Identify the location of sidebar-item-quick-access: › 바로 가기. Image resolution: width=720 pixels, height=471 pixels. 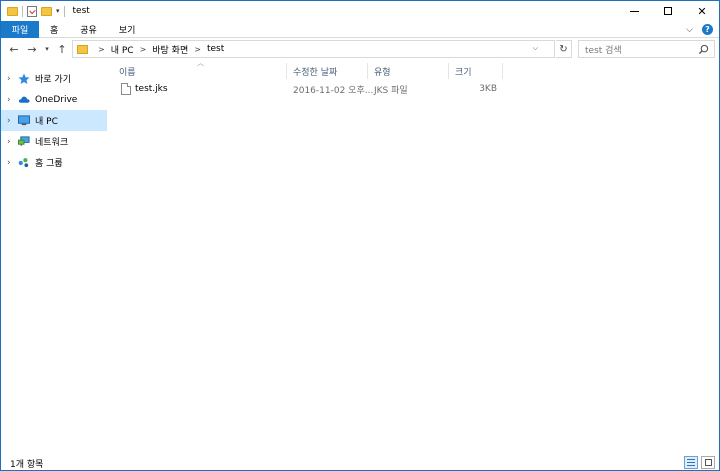
(54, 78).